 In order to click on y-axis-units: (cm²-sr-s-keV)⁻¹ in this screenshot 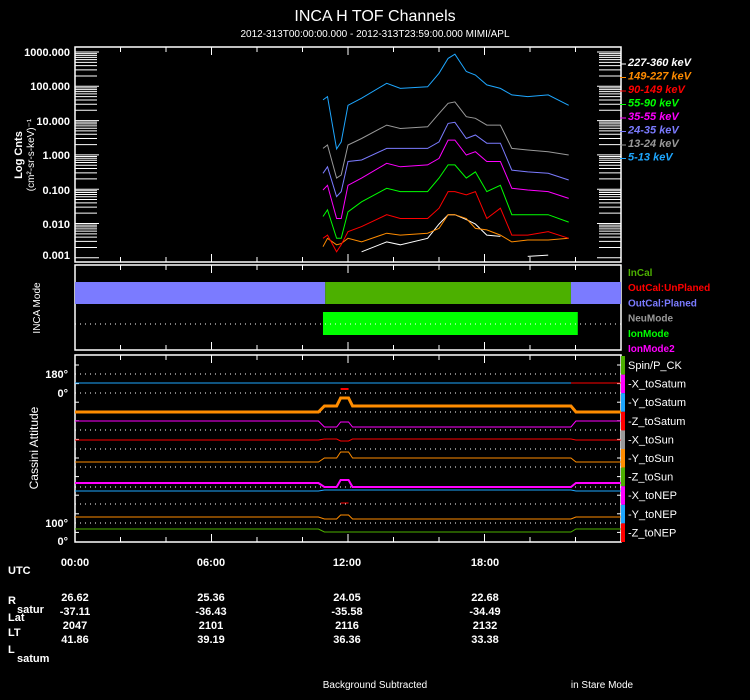, I will do `click(31, 154)`.